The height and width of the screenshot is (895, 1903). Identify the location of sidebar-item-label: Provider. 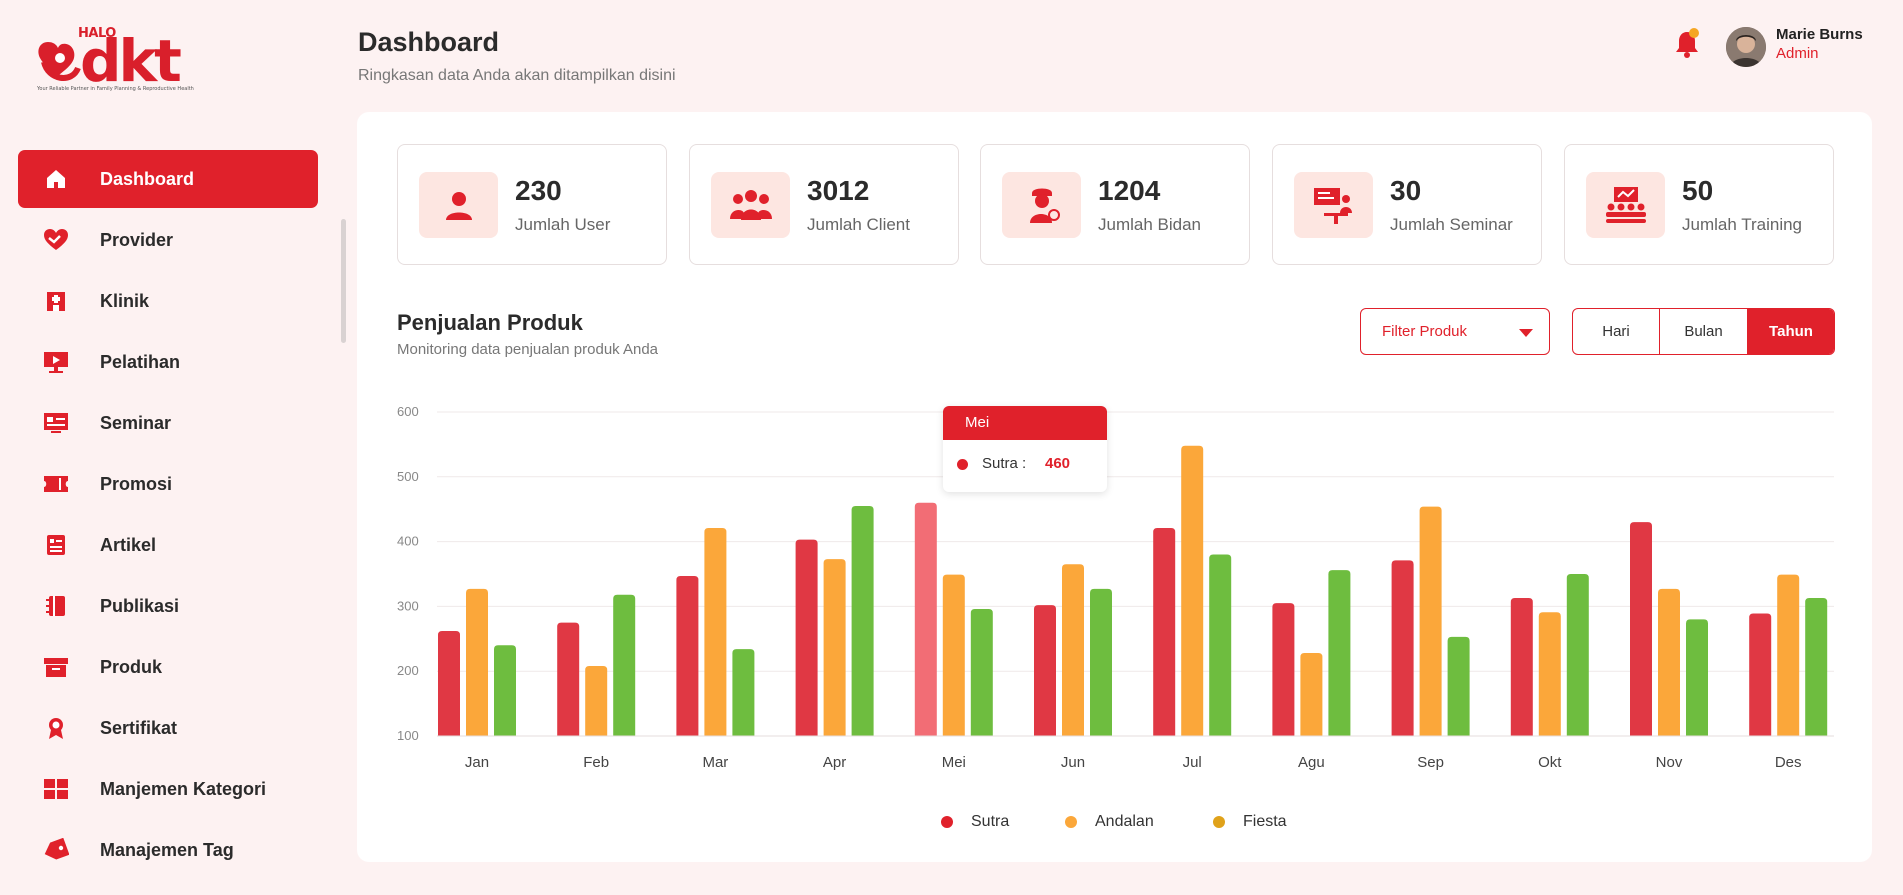
(137, 239).